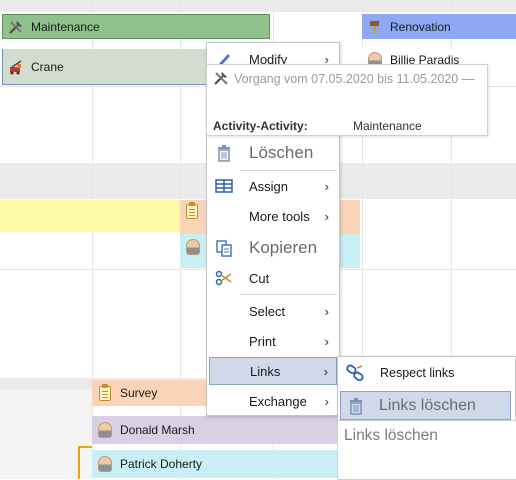 The height and width of the screenshot is (480, 516). Describe the element at coordinates (273, 311) in the screenshot. I see `menu-item-select: Select ›` at that location.